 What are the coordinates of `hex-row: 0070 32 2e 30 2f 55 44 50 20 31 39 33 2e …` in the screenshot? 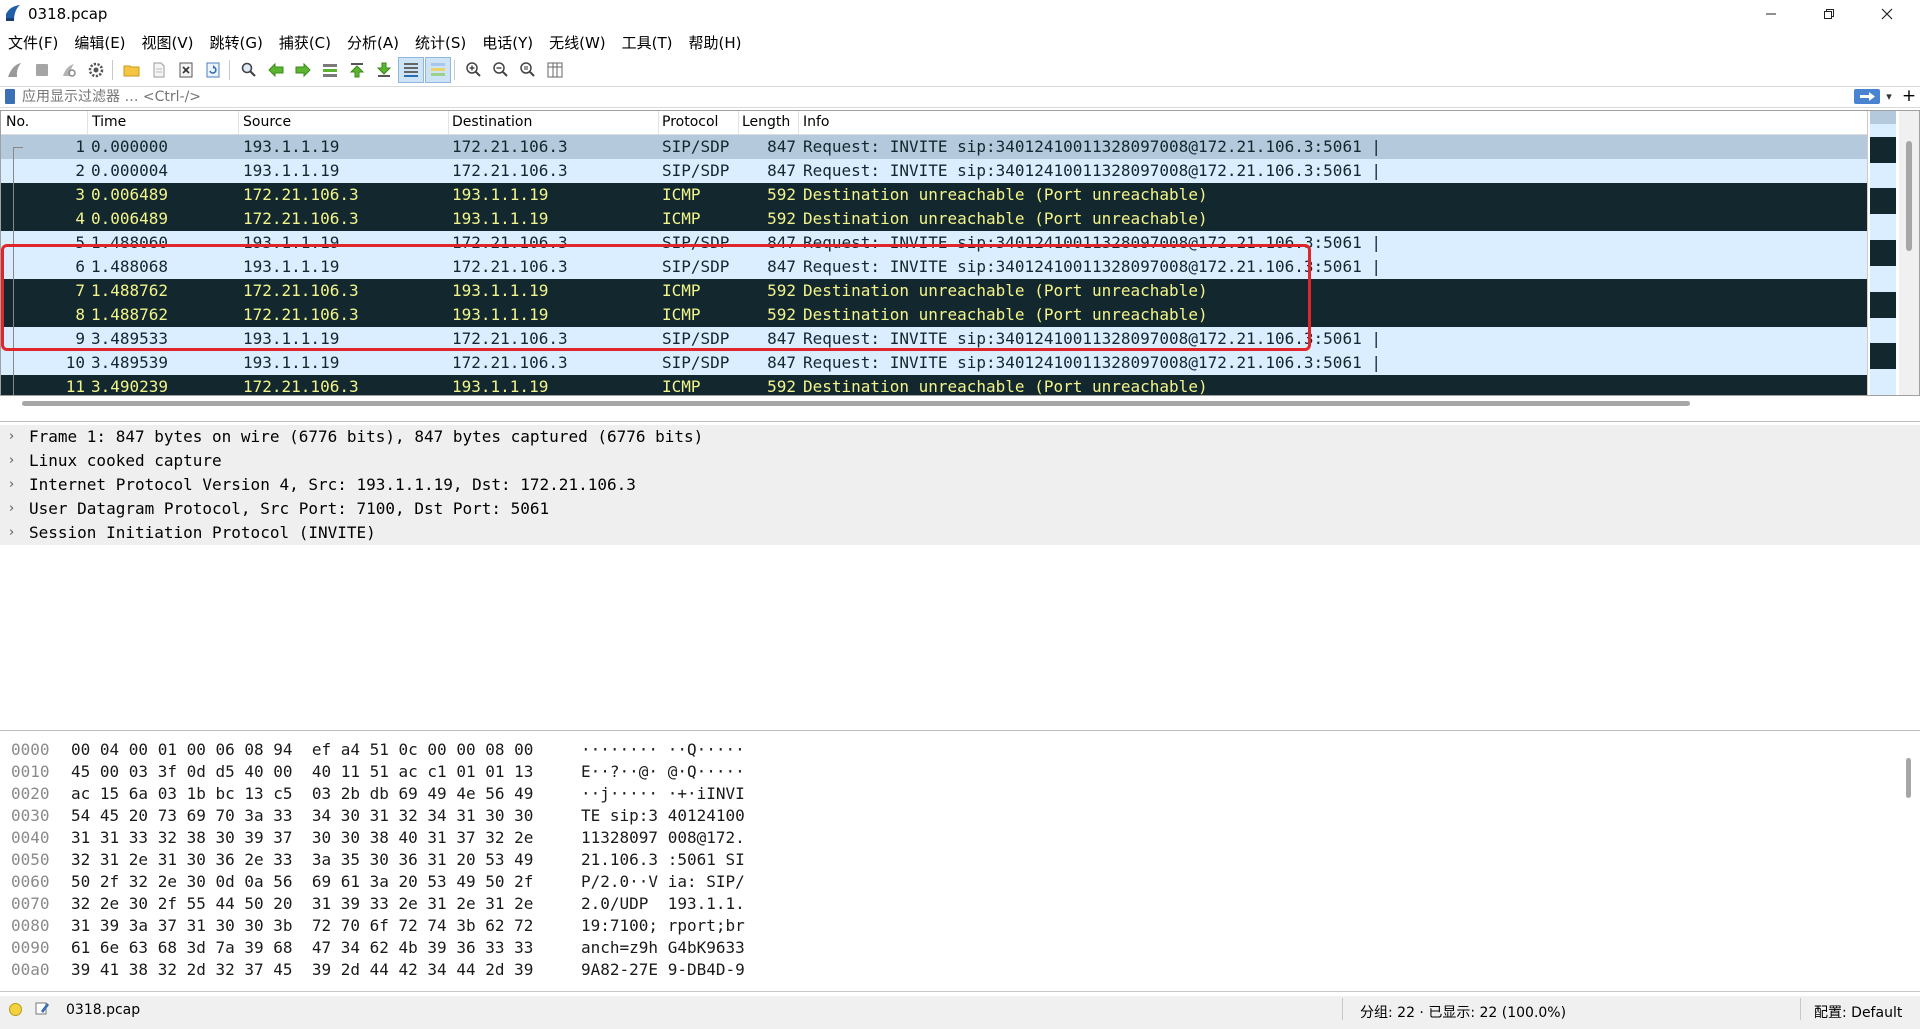 It's located at (450, 904).